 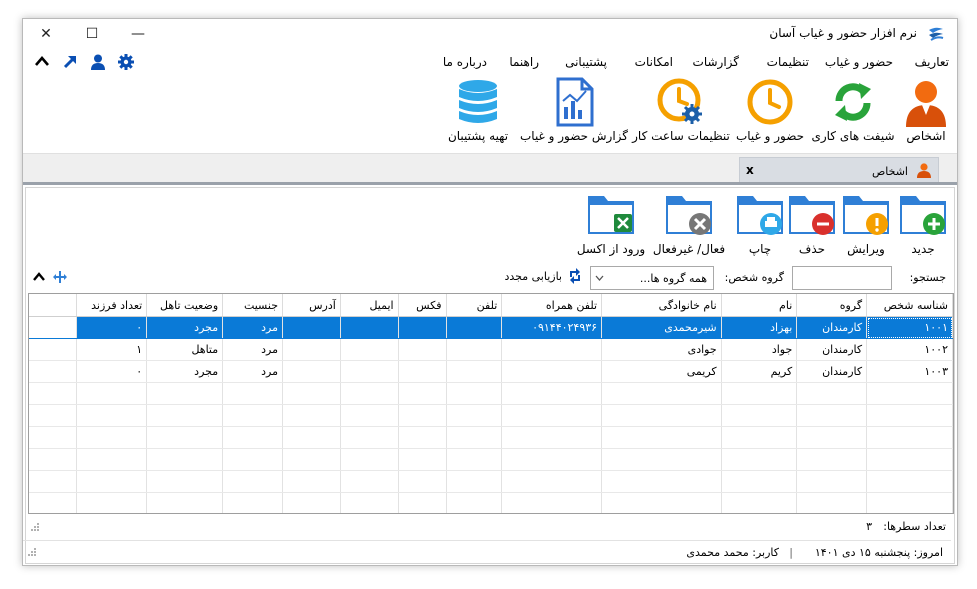 What do you see at coordinates (575, 276) in the screenshot?
I see `refresh-arrows-icon` at bounding box center [575, 276].